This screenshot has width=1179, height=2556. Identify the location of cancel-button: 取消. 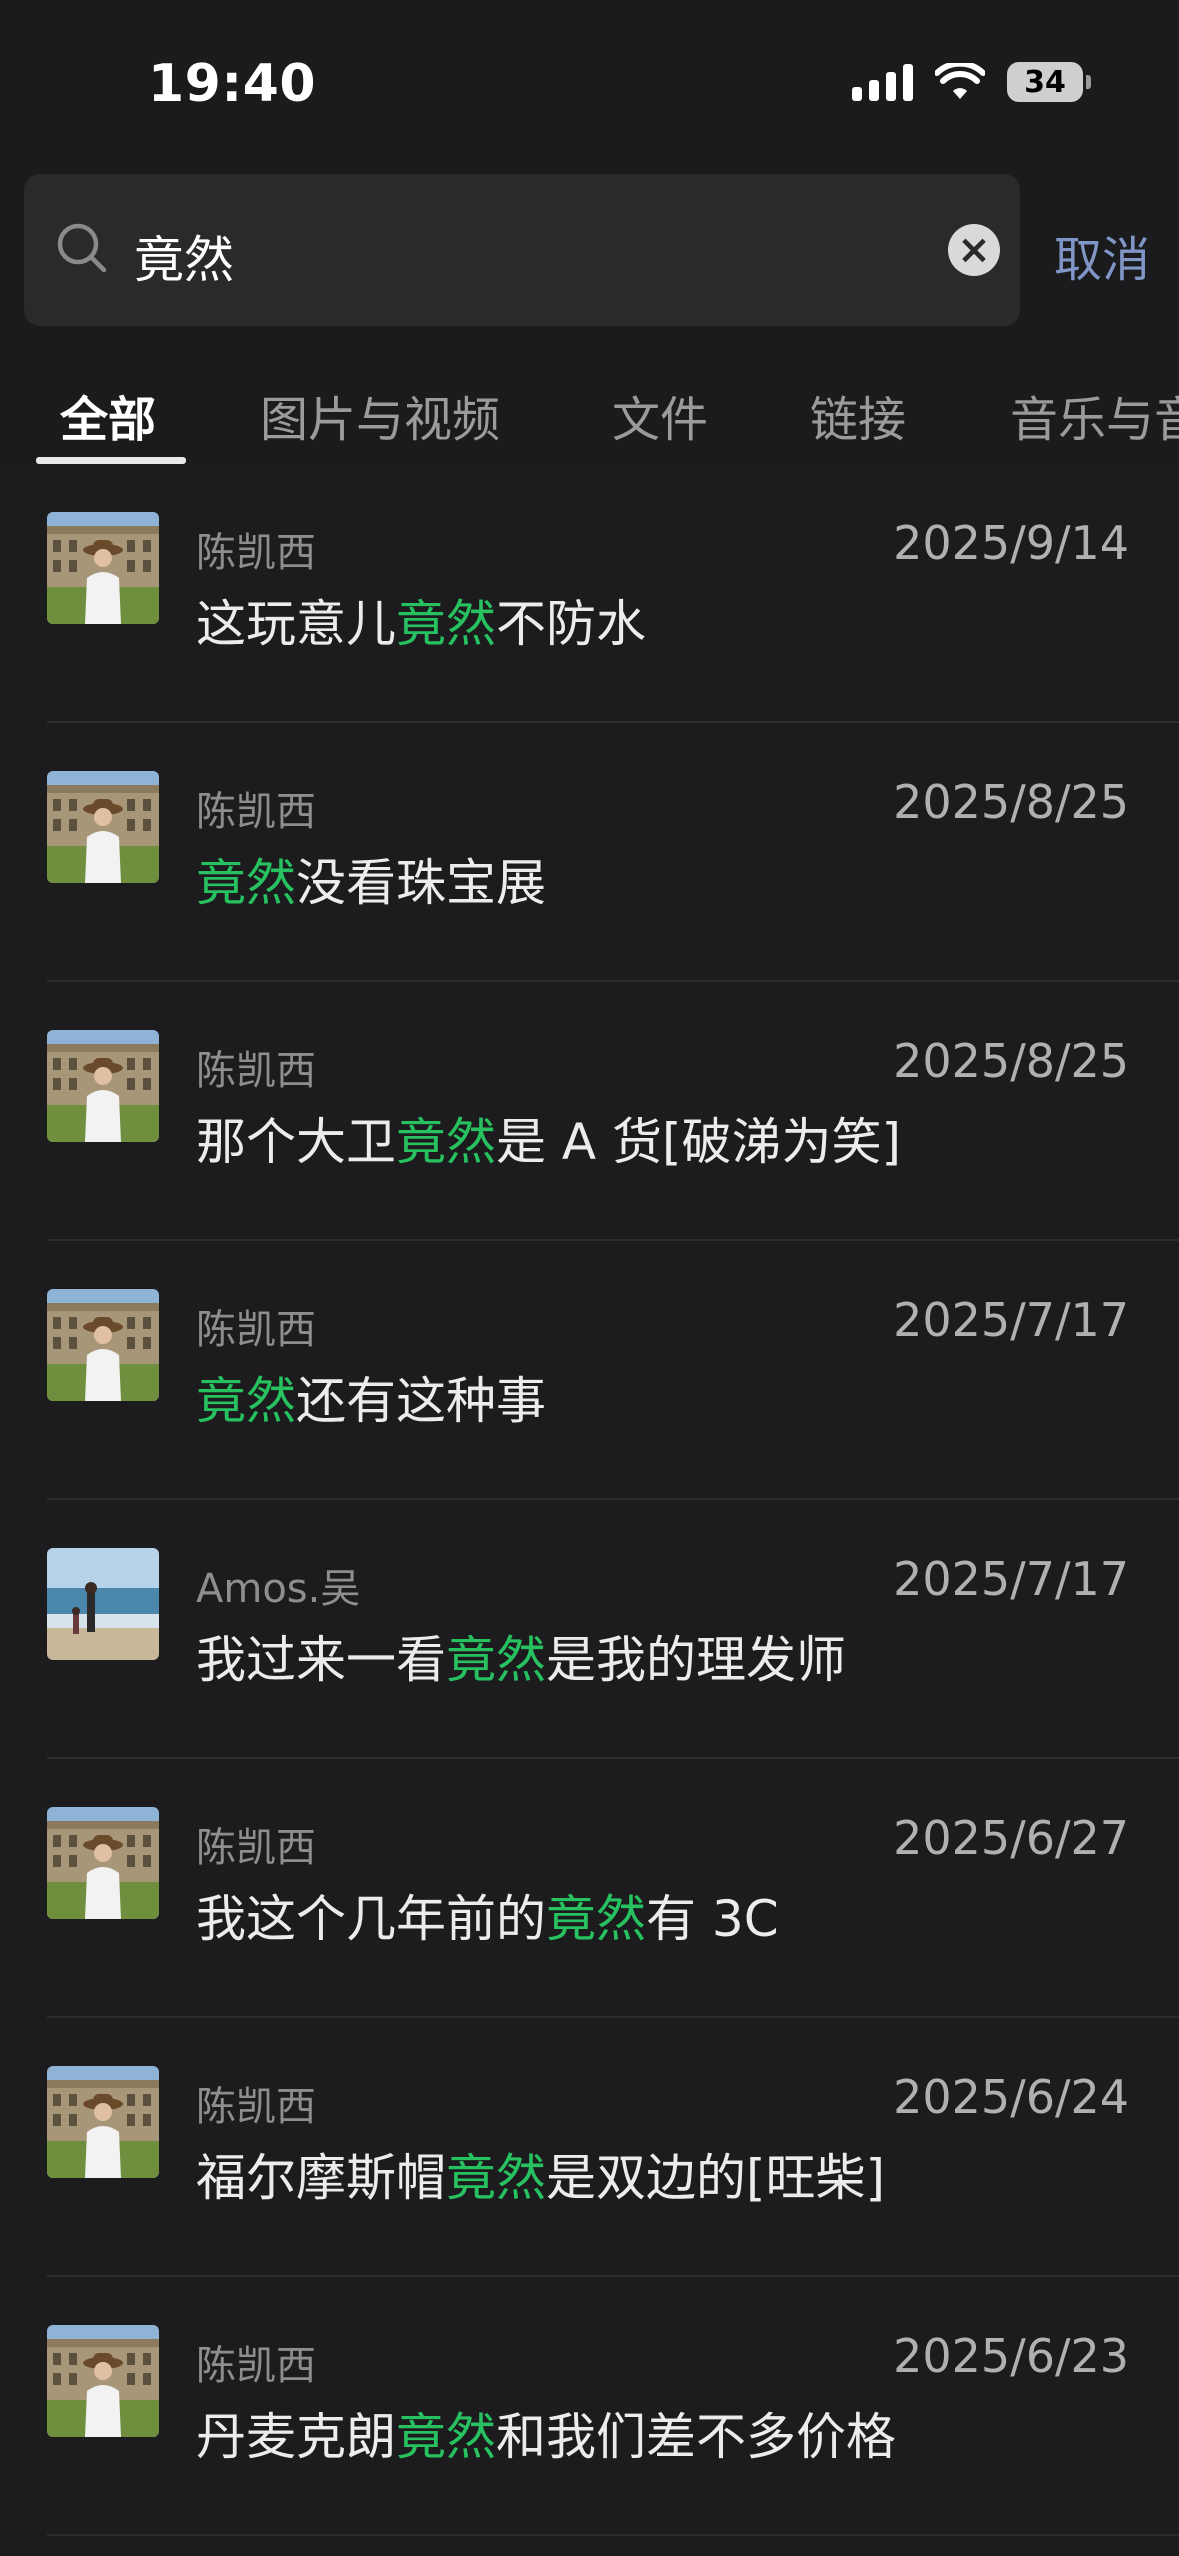
(1102, 255).